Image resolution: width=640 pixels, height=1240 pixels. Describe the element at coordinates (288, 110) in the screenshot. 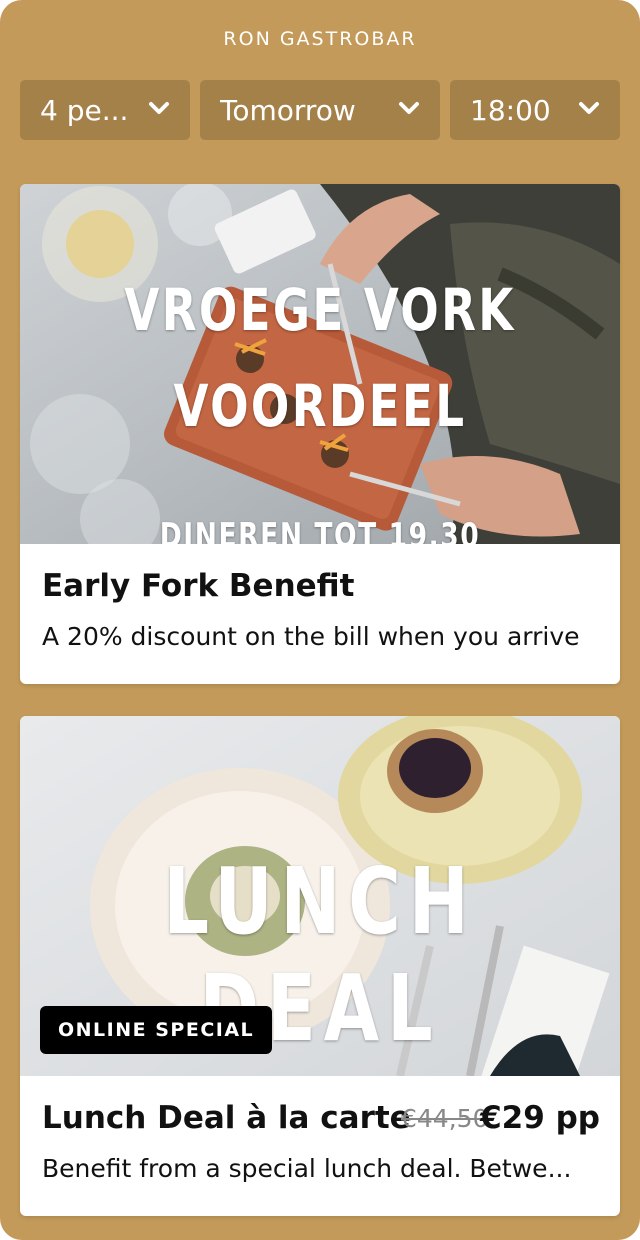

I see `date-value: Tomorrow` at that location.